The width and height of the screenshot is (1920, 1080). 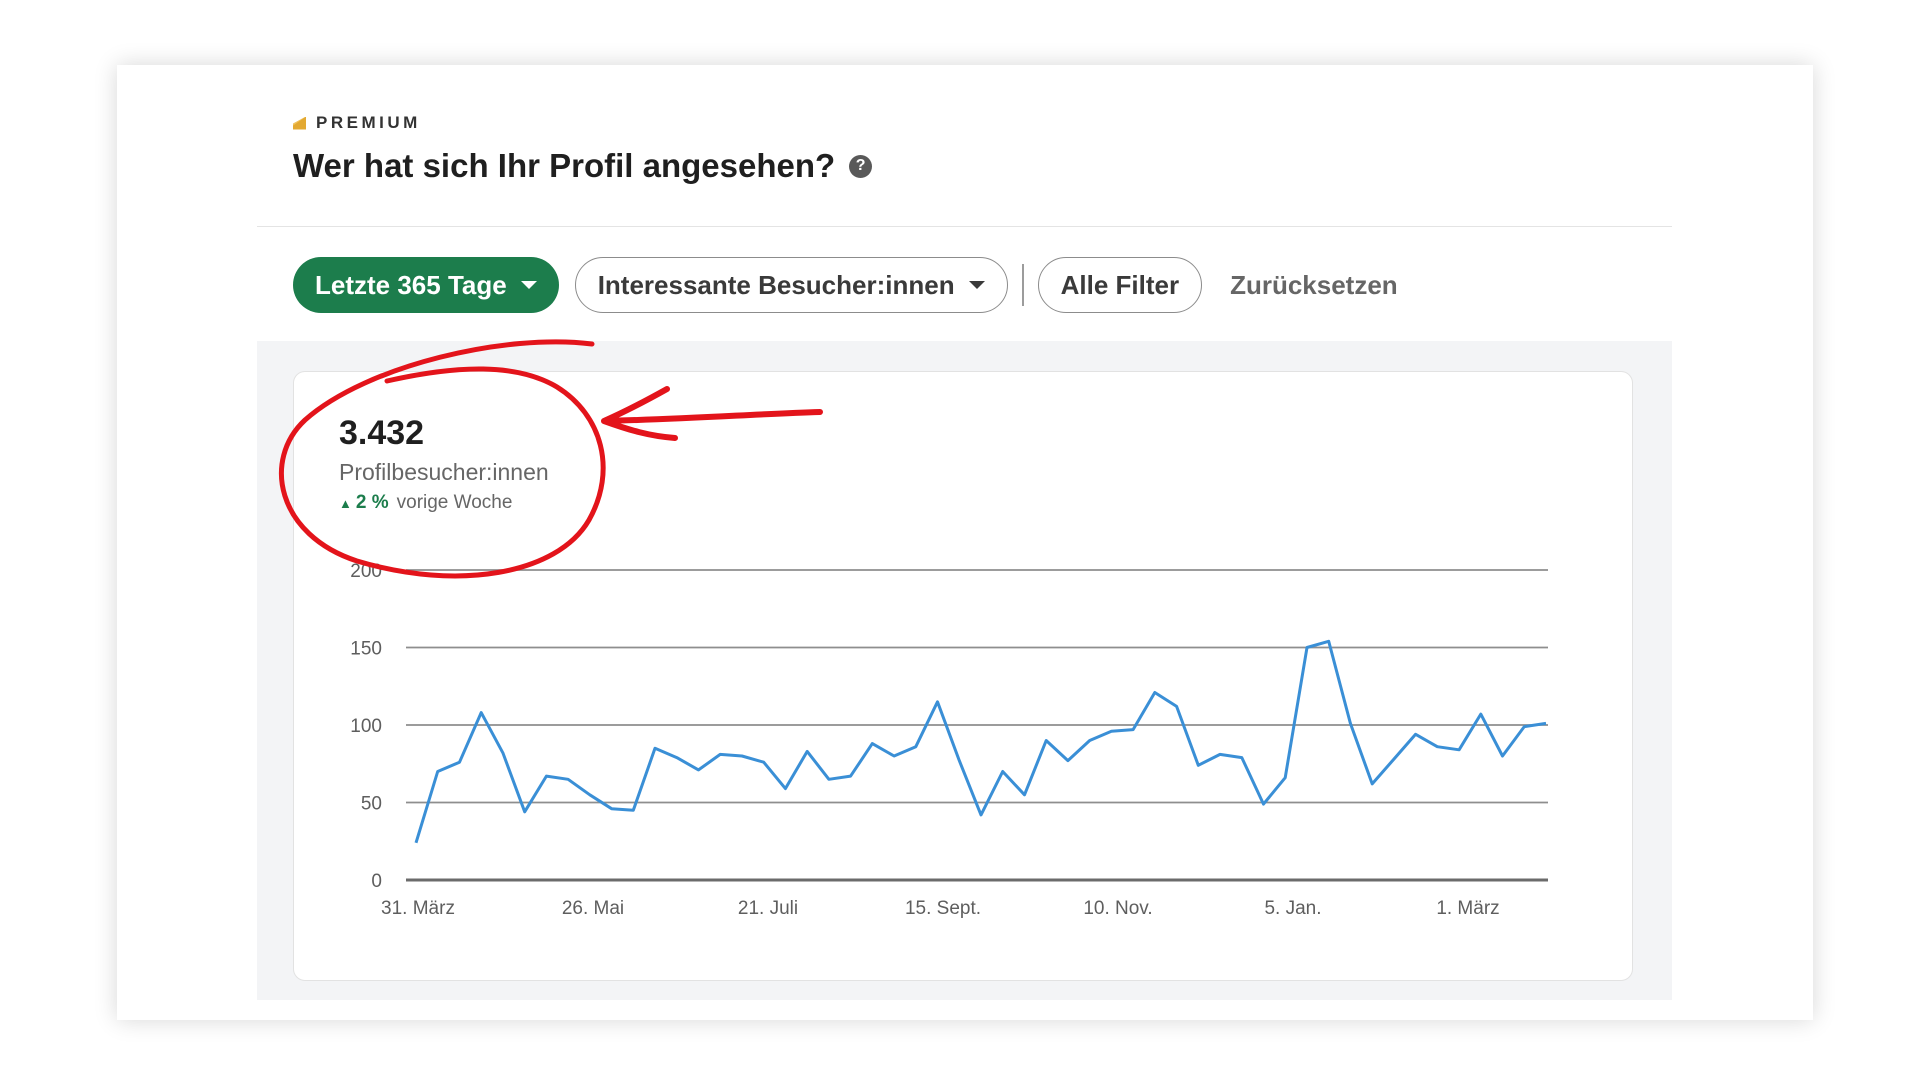 What do you see at coordinates (593, 908) in the screenshot?
I see `x-tick-label: 26. Mai` at bounding box center [593, 908].